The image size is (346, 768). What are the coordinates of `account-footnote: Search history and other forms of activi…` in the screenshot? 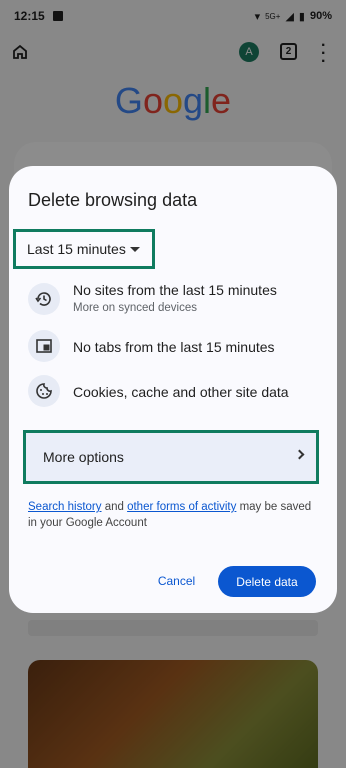 It's located at (170, 515).